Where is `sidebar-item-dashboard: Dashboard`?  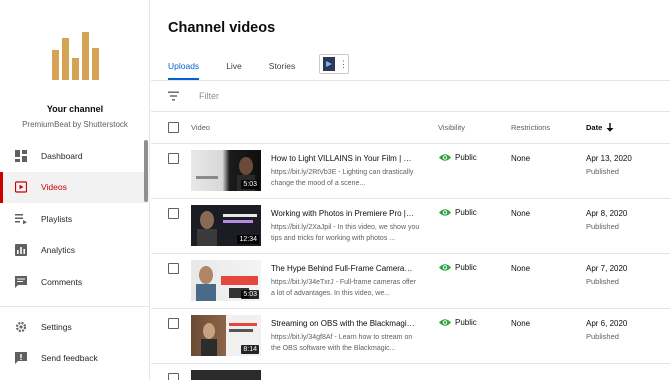 sidebar-item-dashboard: Dashboard is located at coordinates (75, 156).